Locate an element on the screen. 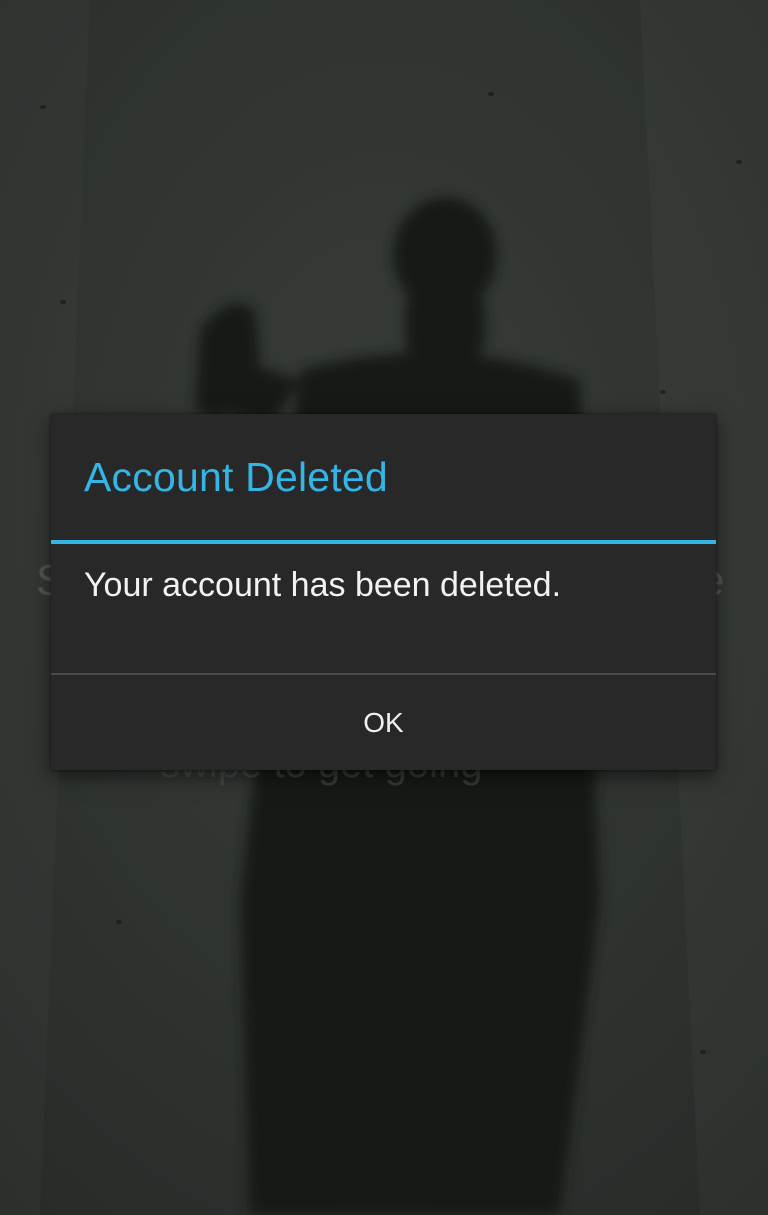  ok-button: OK is located at coordinates (383, 722).